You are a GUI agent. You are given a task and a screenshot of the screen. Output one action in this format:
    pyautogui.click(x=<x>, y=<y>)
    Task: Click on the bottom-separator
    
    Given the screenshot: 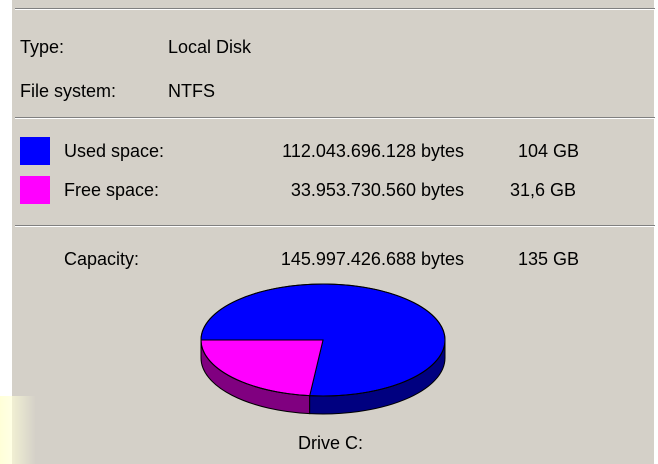 What is the action you would take?
    pyautogui.click(x=335, y=226)
    